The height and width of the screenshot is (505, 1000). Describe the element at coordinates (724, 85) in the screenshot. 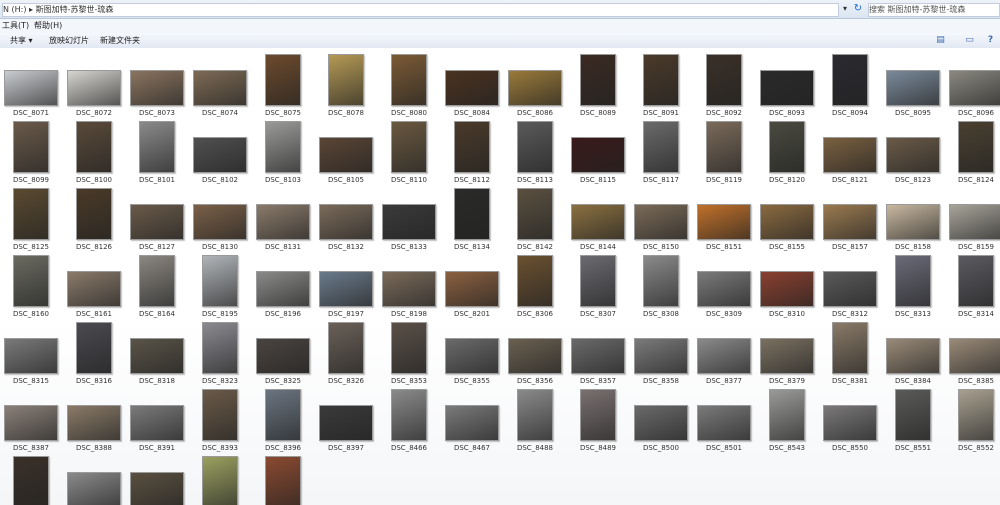

I see `photo-item: DSC_8092` at that location.